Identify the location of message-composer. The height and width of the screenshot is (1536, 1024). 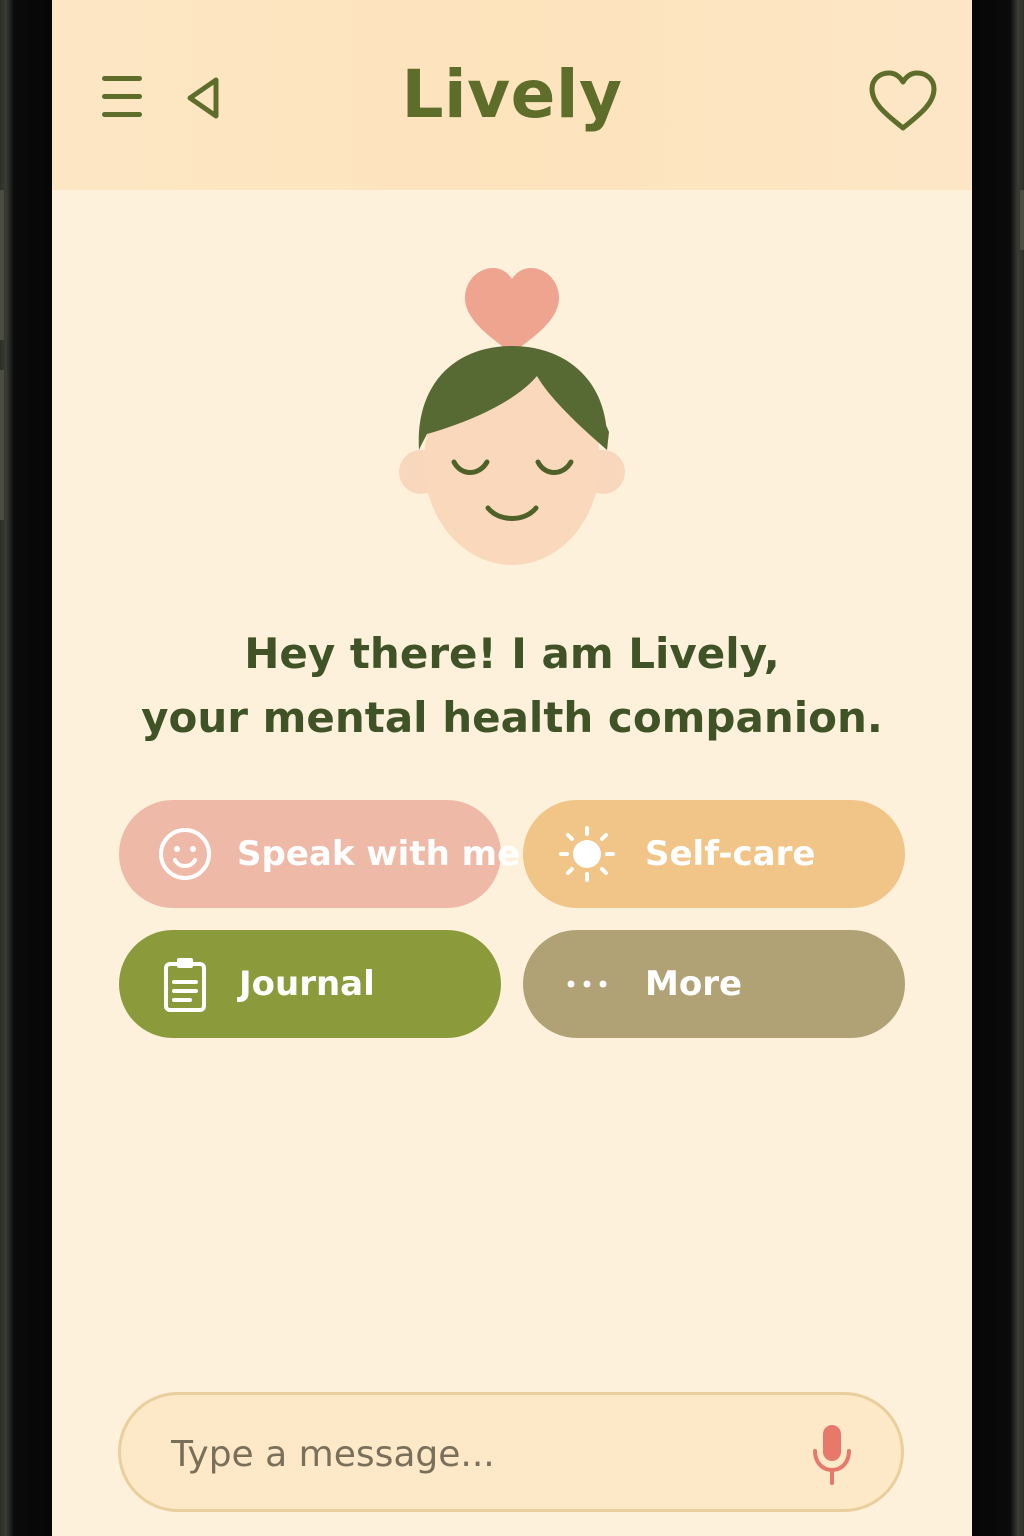
(511, 1452).